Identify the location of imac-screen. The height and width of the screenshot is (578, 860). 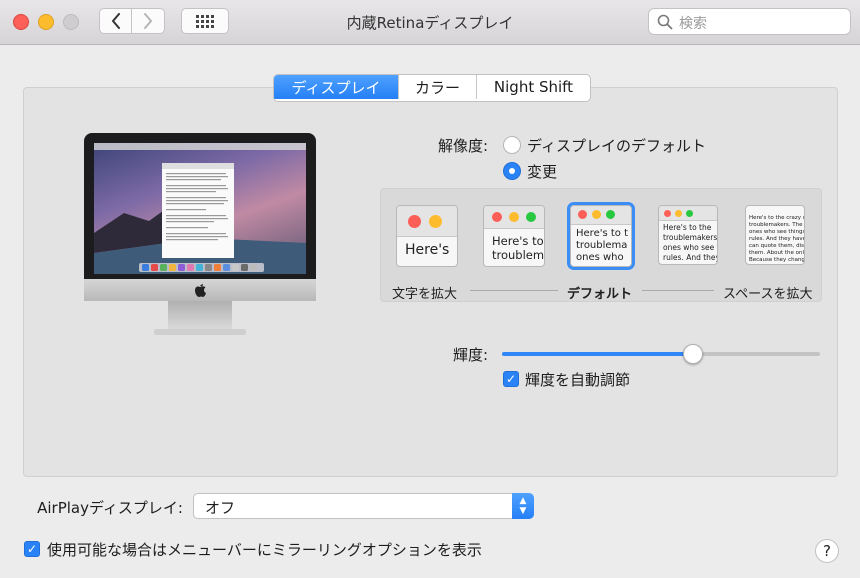
(200, 217).